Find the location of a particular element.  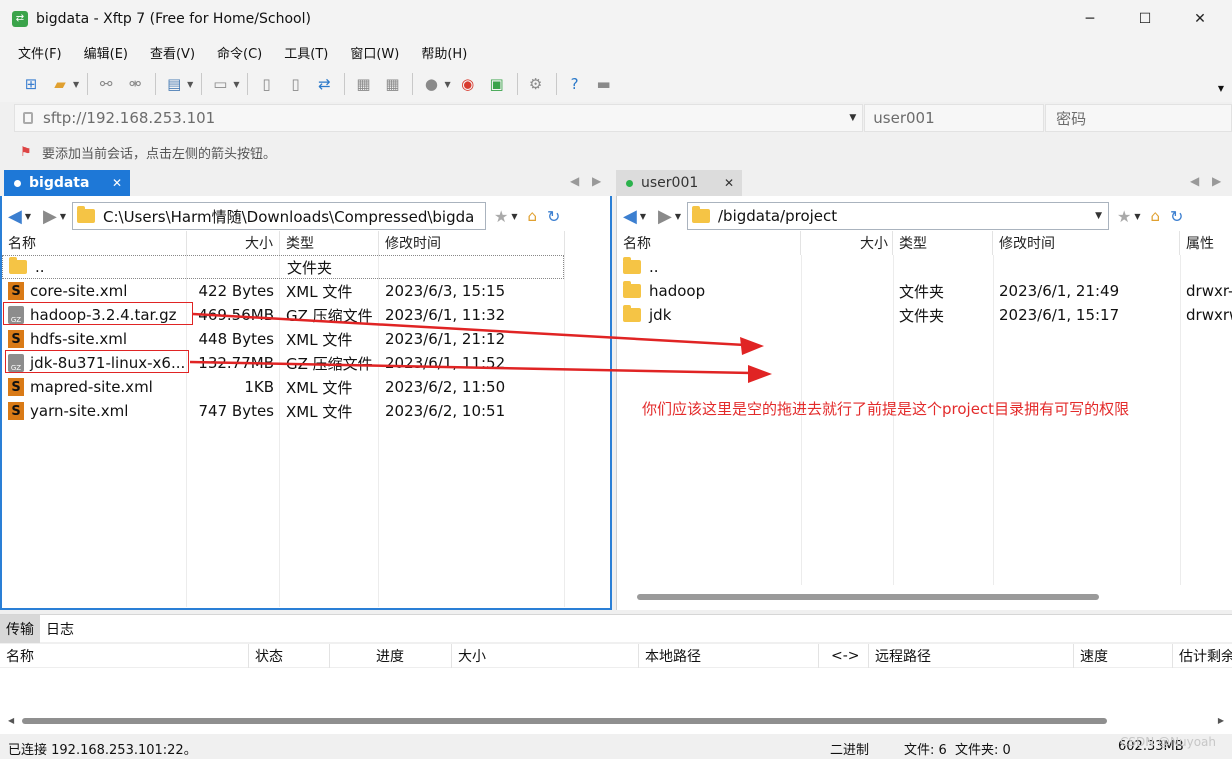

type-cell: XML 文件 is located at coordinates (319, 411).